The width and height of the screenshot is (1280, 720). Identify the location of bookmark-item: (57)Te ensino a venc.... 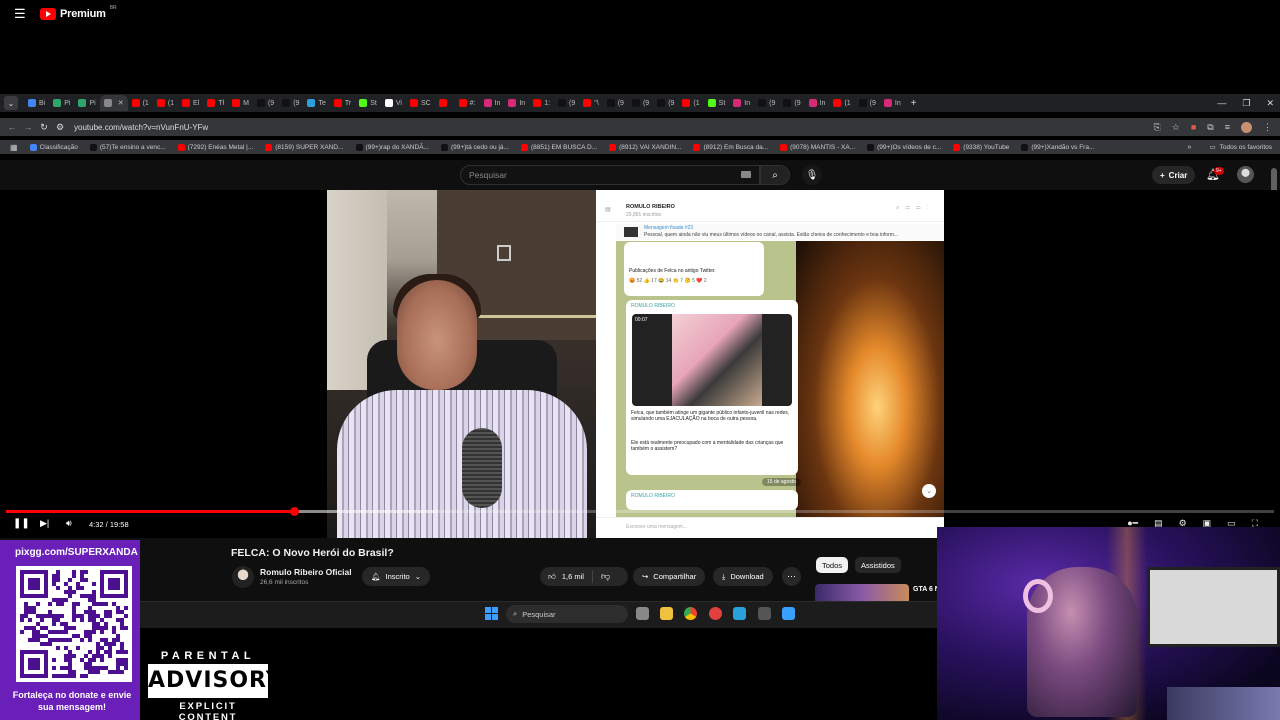
(128, 147).